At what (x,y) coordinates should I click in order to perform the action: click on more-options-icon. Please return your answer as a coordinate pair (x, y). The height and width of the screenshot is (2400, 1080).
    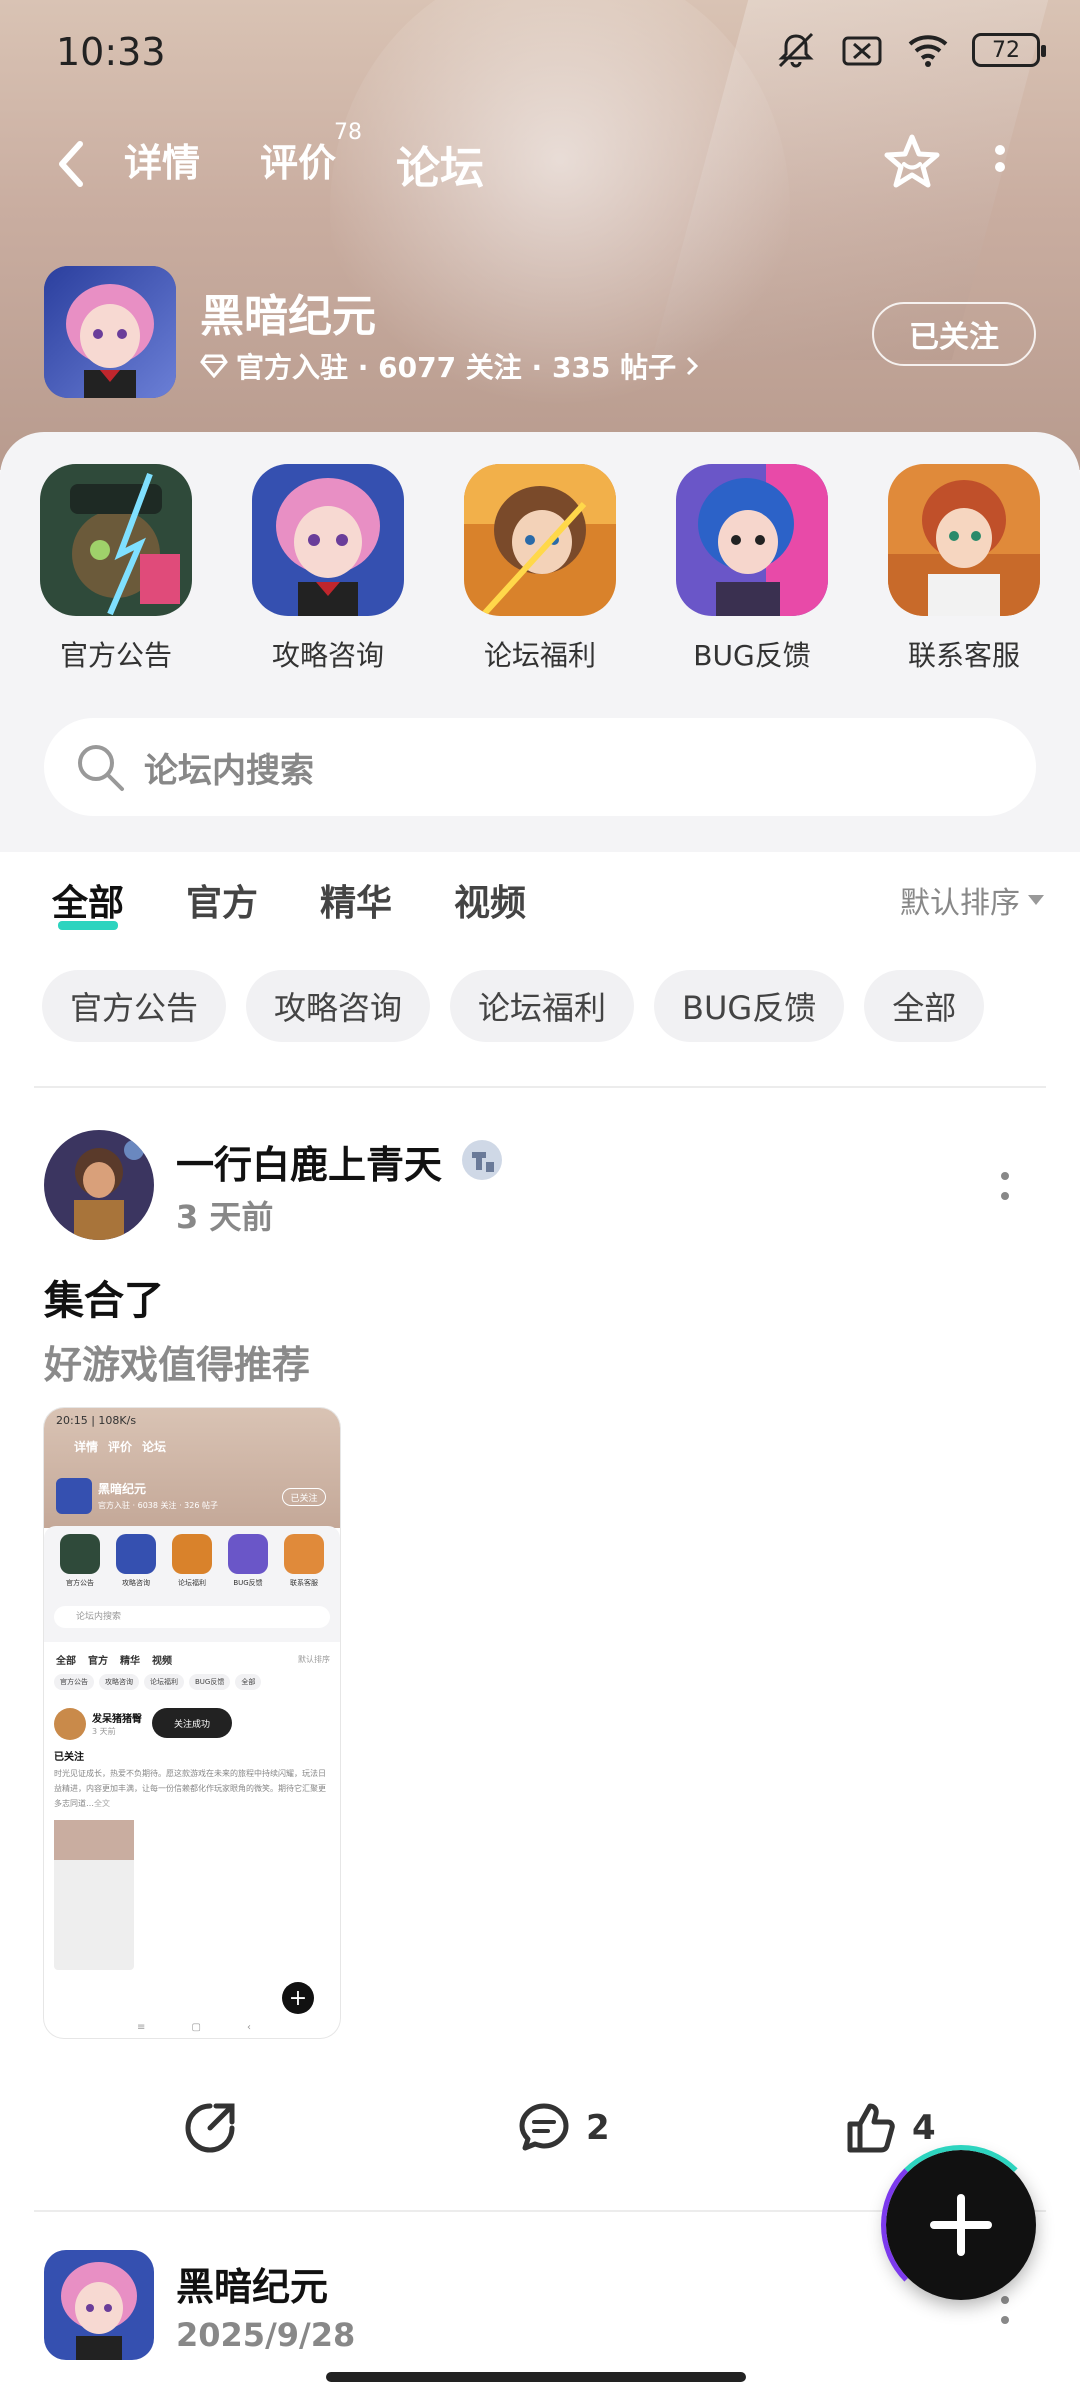
    Looking at the image, I should click on (1000, 167).